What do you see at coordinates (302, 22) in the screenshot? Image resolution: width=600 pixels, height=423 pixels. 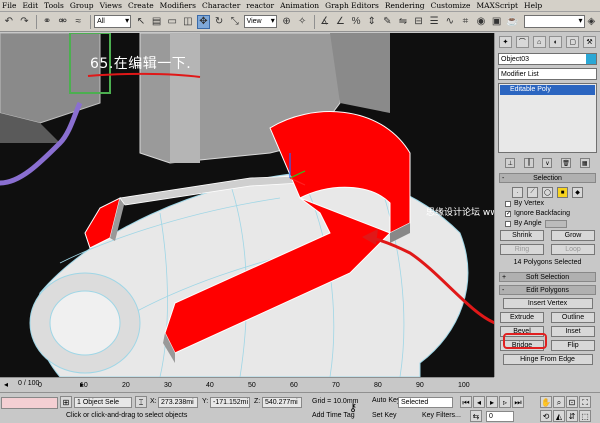 I see `select-manipulate-icon: ✧` at bounding box center [302, 22].